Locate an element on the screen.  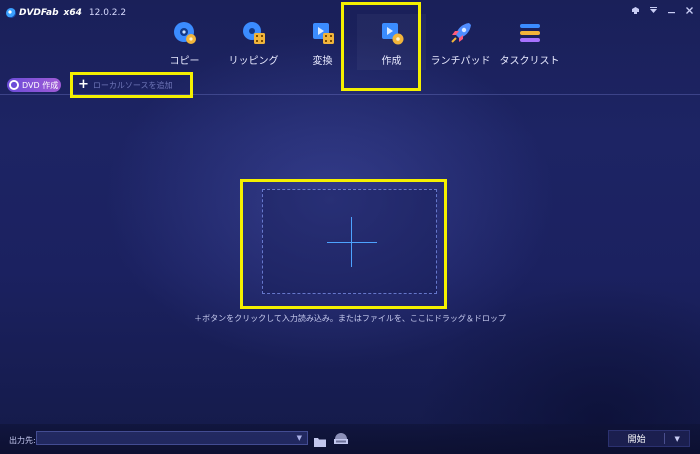
menu-icon is located at coordinates (653, 12).